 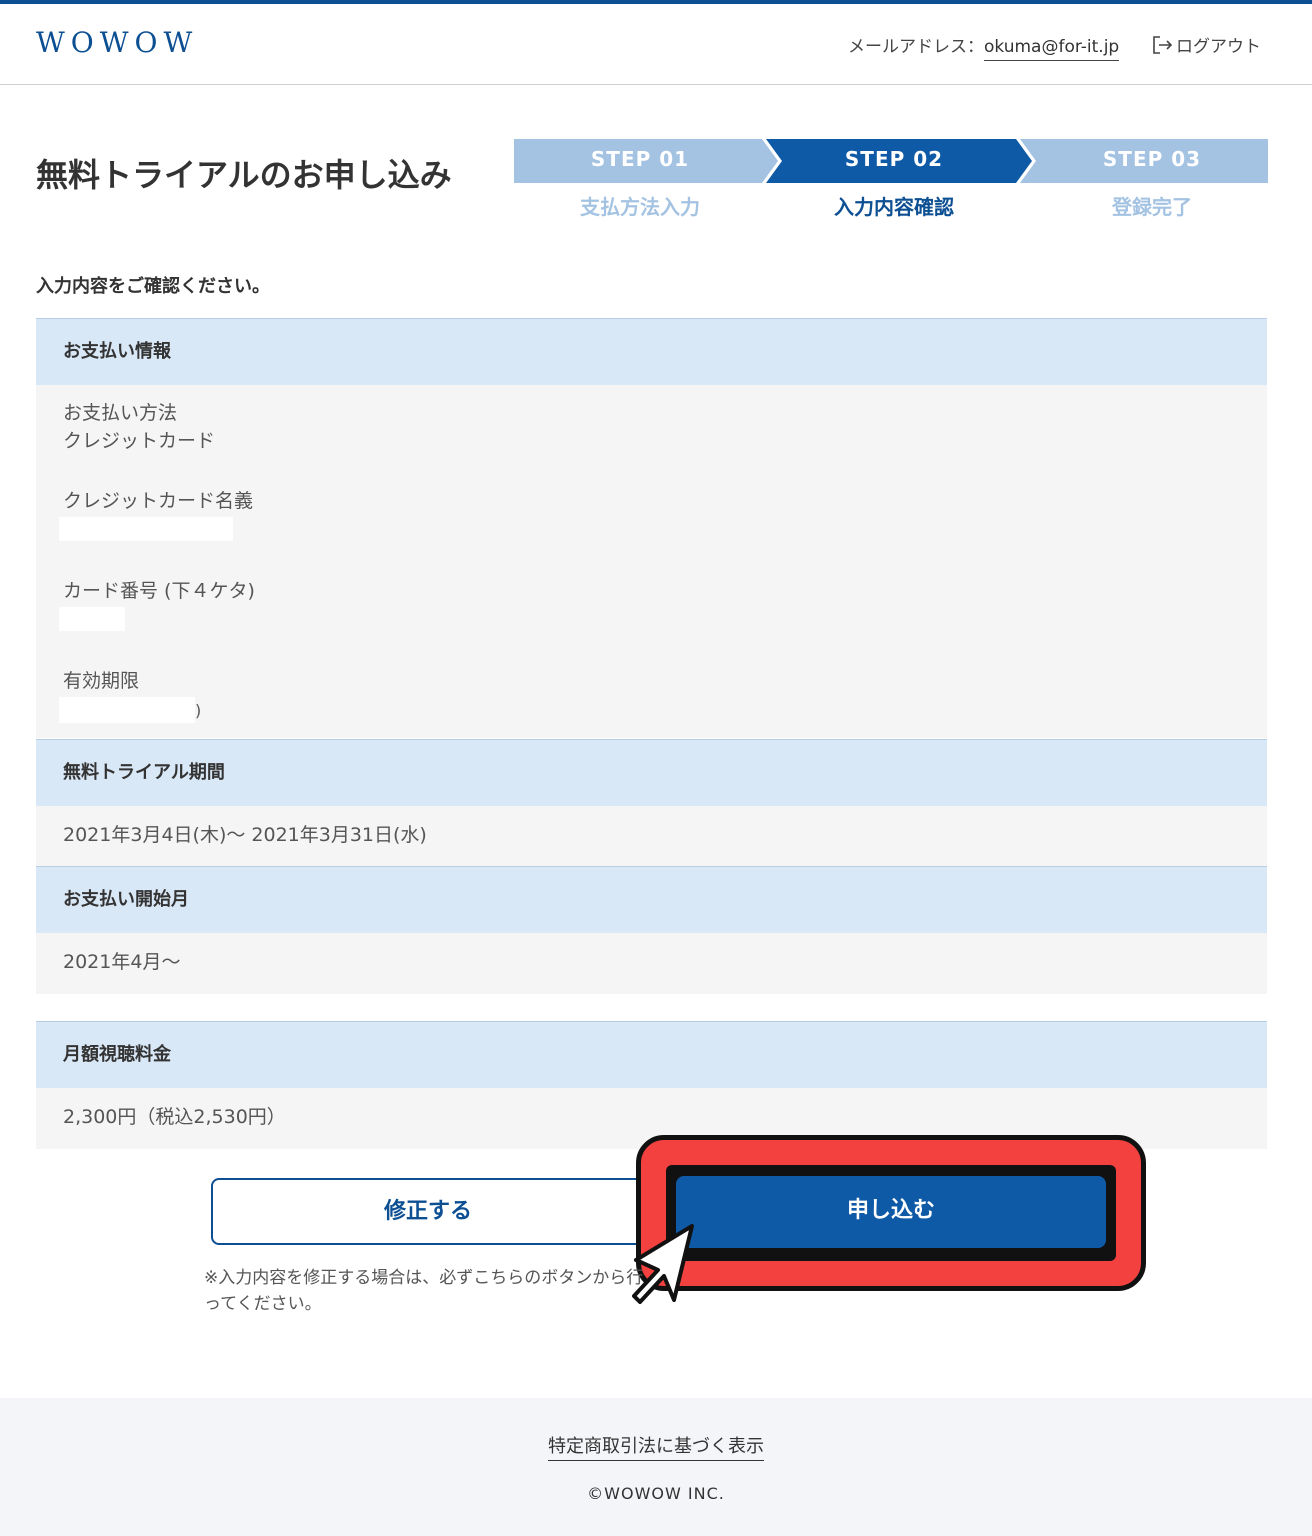 What do you see at coordinates (127, 710) in the screenshot?
I see `expiry-redacted` at bounding box center [127, 710].